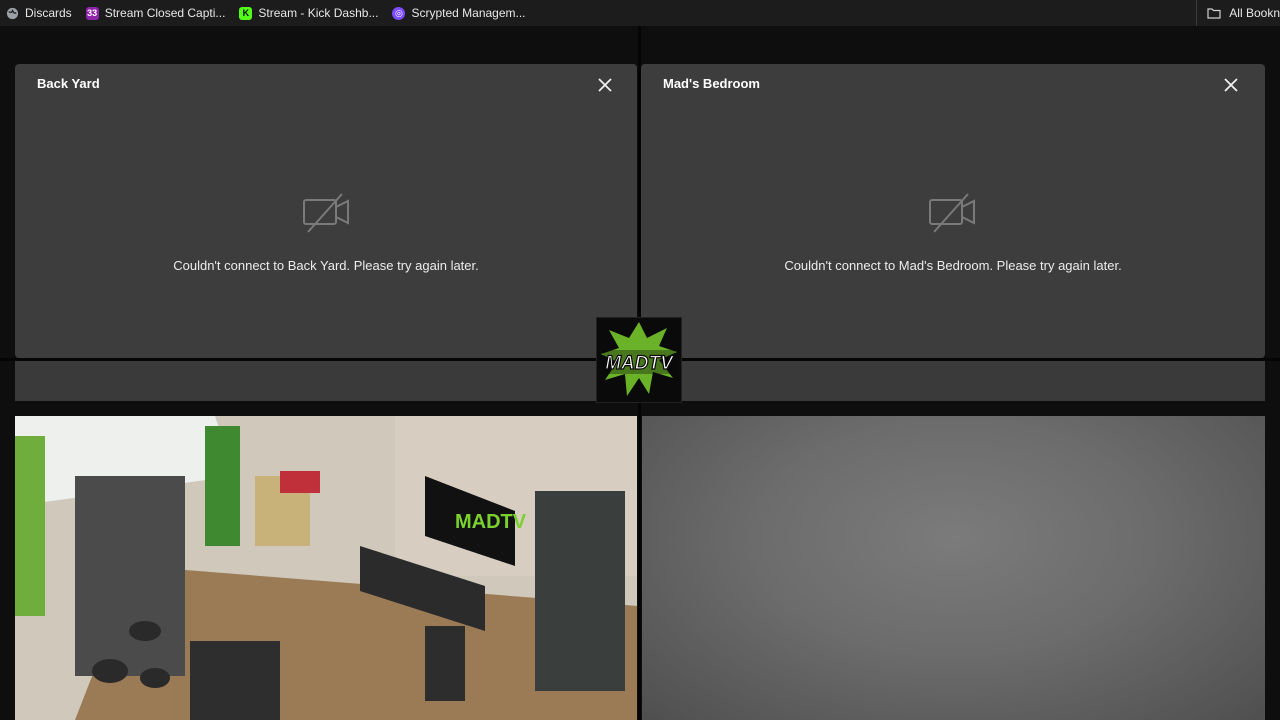  Describe the element at coordinates (68, 83) in the screenshot. I see `camera-title: Back Yard` at that location.